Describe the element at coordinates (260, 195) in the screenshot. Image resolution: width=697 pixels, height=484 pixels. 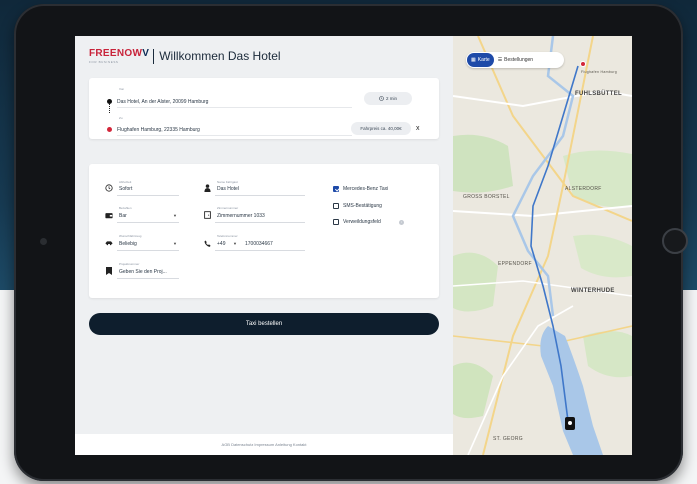
I see `passenger-underline` at that location.